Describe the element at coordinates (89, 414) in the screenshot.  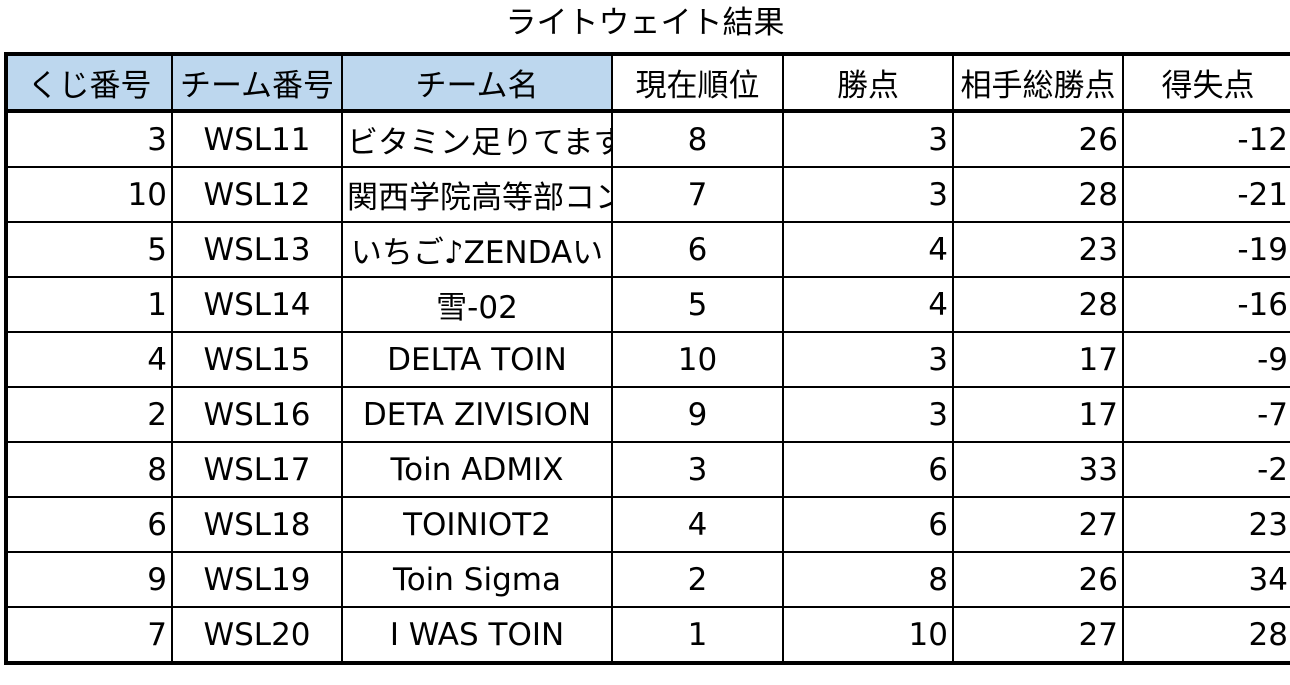
I see `cell-lottery-number: 2` at that location.